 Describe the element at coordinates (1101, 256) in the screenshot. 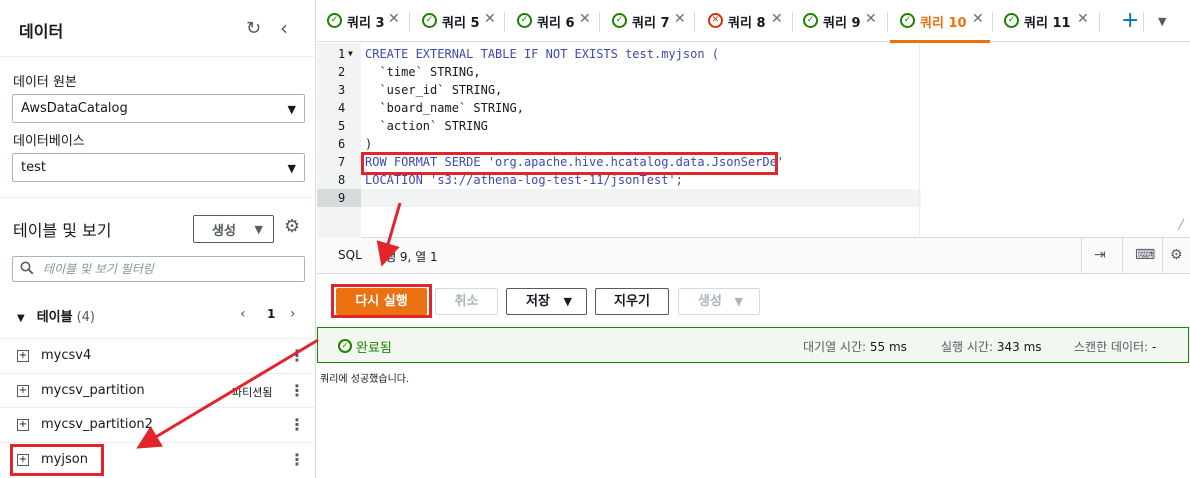

I see `format-query-button: ⇥` at that location.